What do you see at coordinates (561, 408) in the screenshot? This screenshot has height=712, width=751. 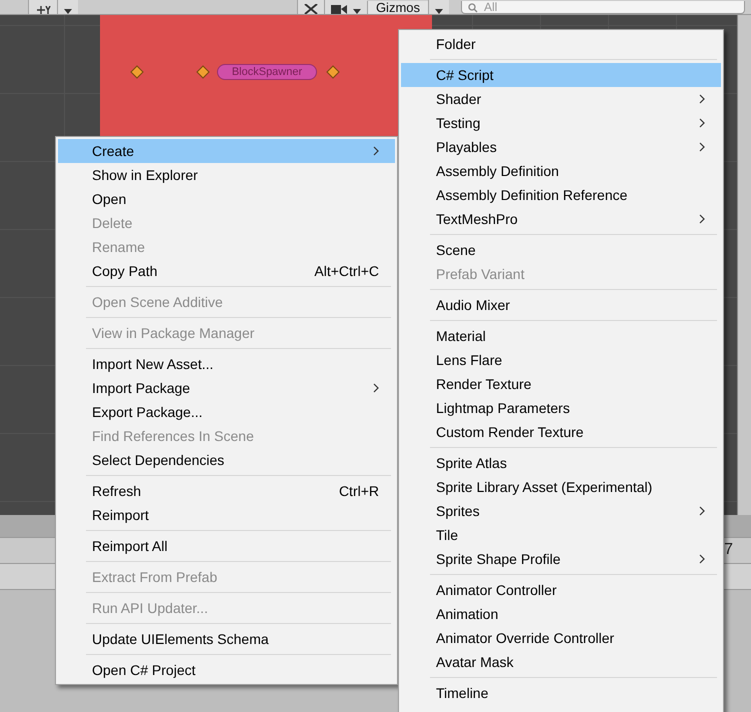 I see `menu-item: Lightmap Parameters` at bounding box center [561, 408].